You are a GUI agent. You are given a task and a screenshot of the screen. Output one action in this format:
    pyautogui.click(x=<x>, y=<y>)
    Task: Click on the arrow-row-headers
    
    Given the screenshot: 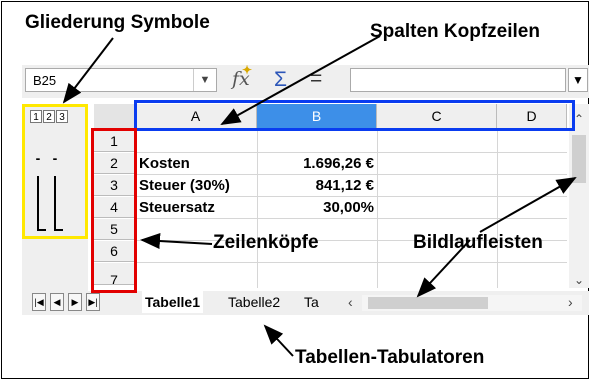 What is the action you would take?
    pyautogui.click(x=176, y=241)
    